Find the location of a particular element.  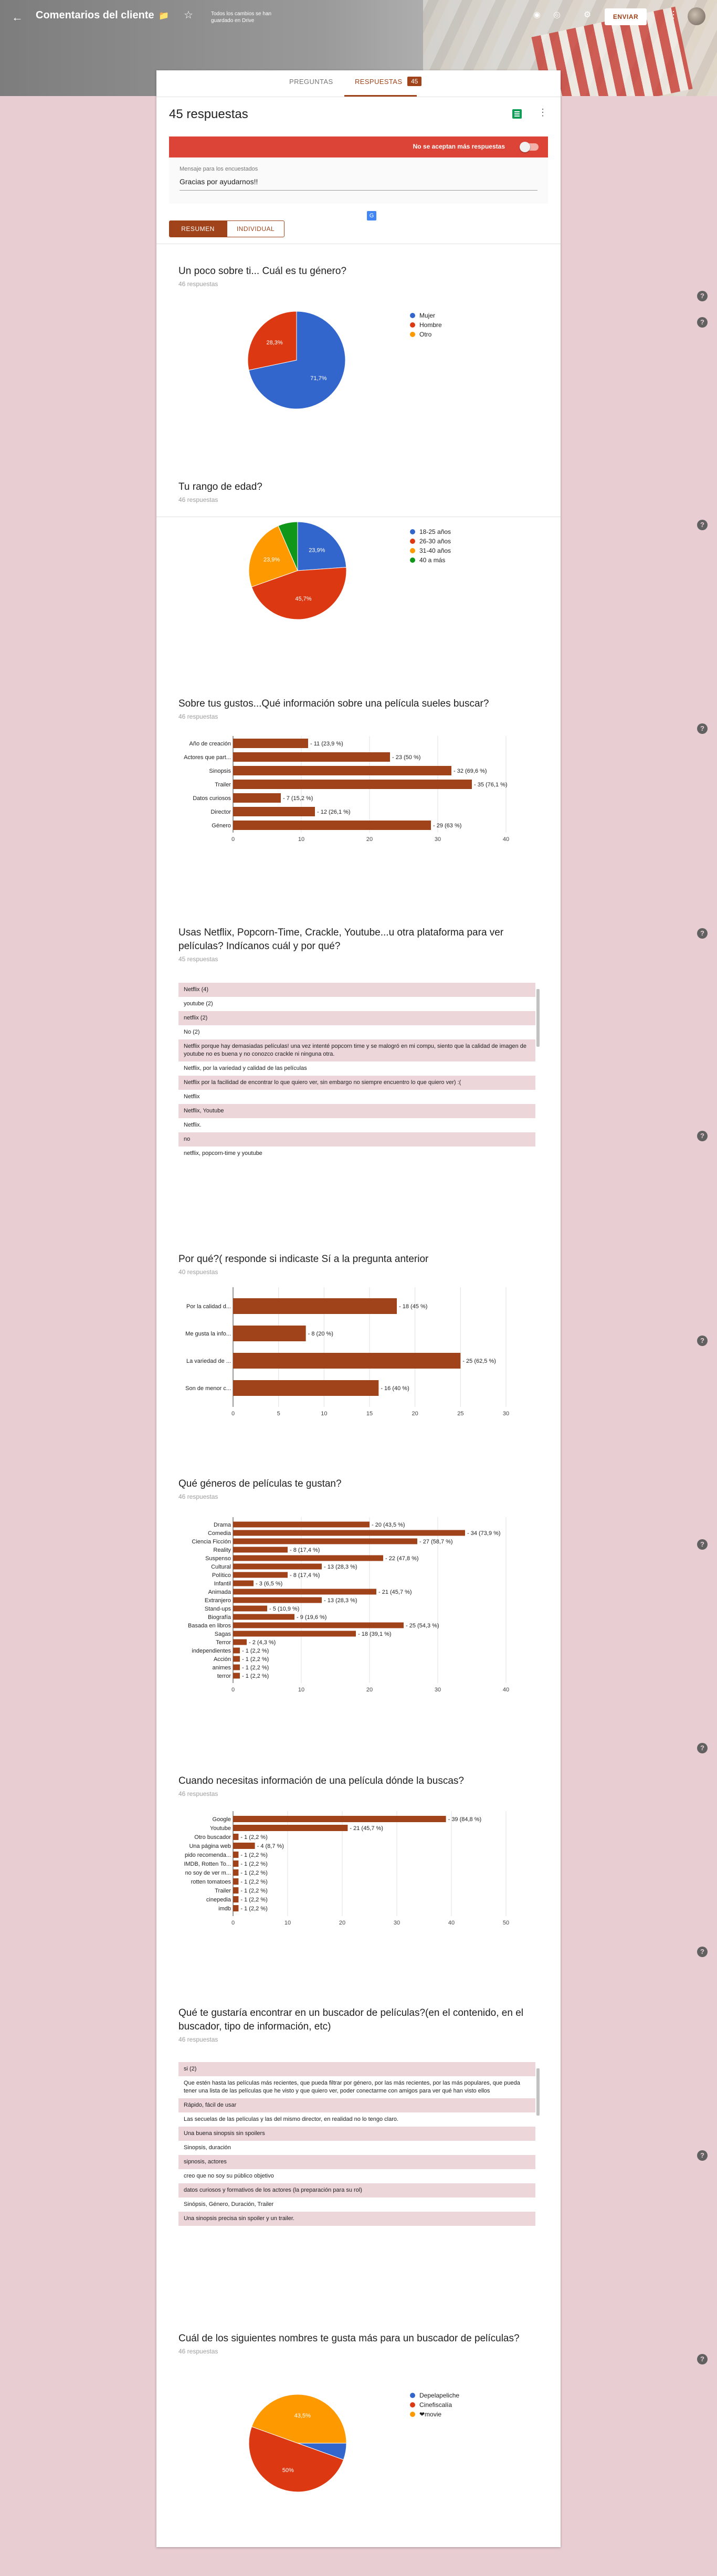

q4-response-item: netflix, popcorn-time y youtube is located at coordinates (357, 1154).